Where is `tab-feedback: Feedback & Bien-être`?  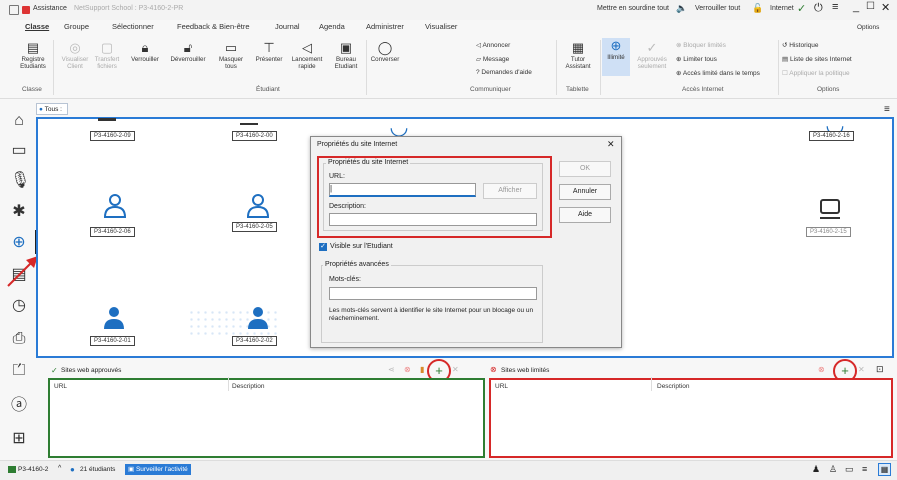
tab-feedback: Feedback & Bien-être is located at coordinates (213, 26).